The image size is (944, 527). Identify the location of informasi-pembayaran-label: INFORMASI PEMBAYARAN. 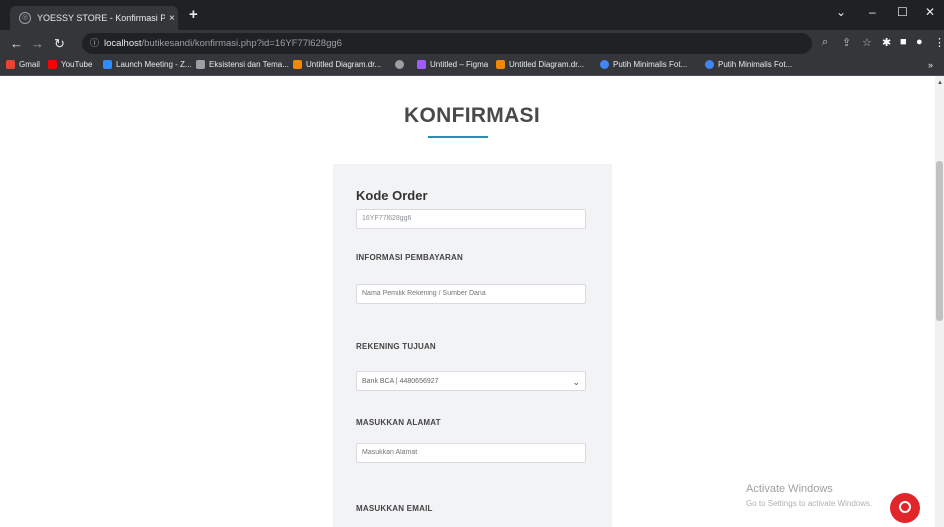
(409, 257).